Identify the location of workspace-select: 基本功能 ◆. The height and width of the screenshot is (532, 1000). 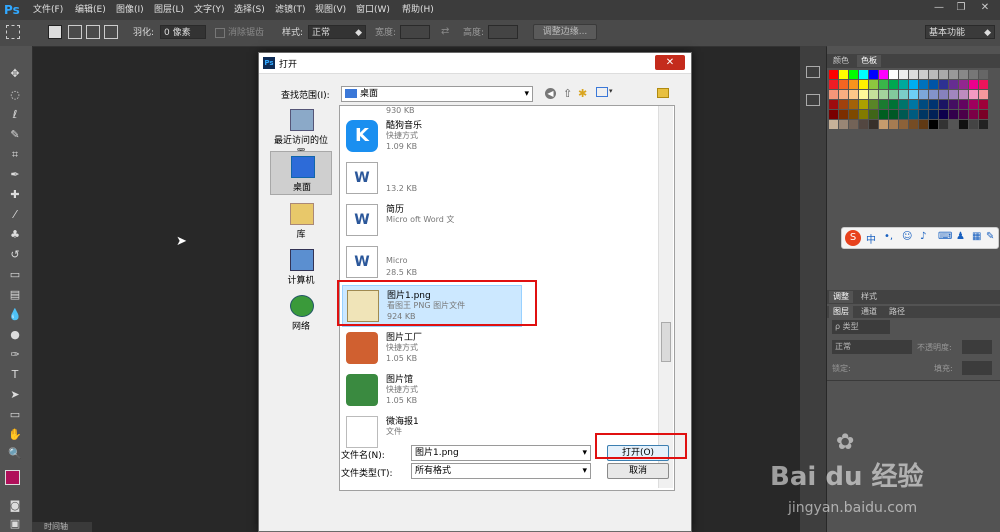
(960, 32).